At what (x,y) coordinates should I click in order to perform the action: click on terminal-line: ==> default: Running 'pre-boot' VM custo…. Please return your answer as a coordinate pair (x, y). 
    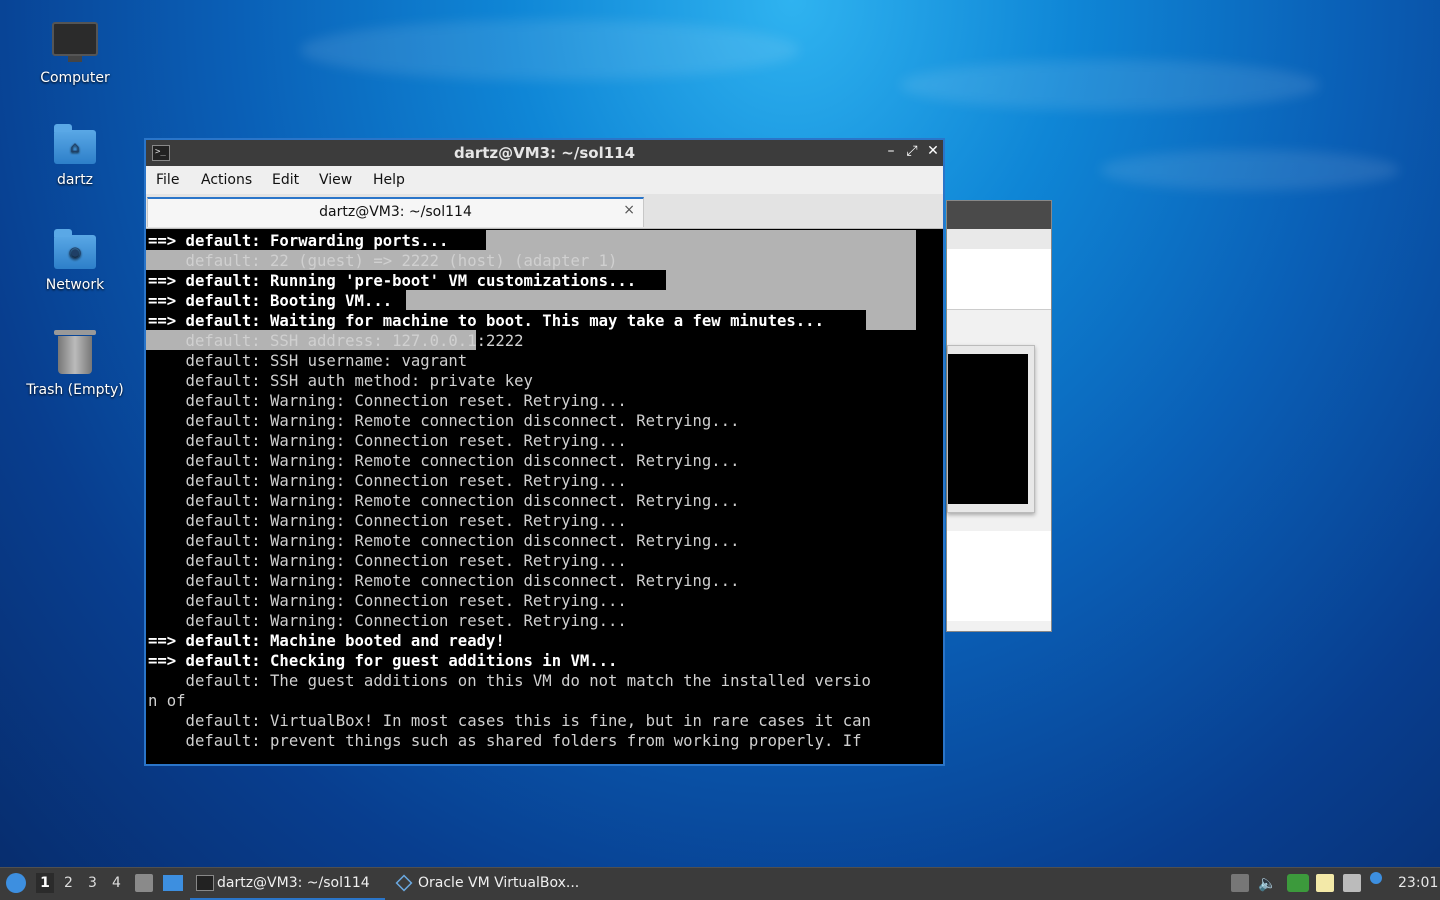
    Looking at the image, I should click on (392, 281).